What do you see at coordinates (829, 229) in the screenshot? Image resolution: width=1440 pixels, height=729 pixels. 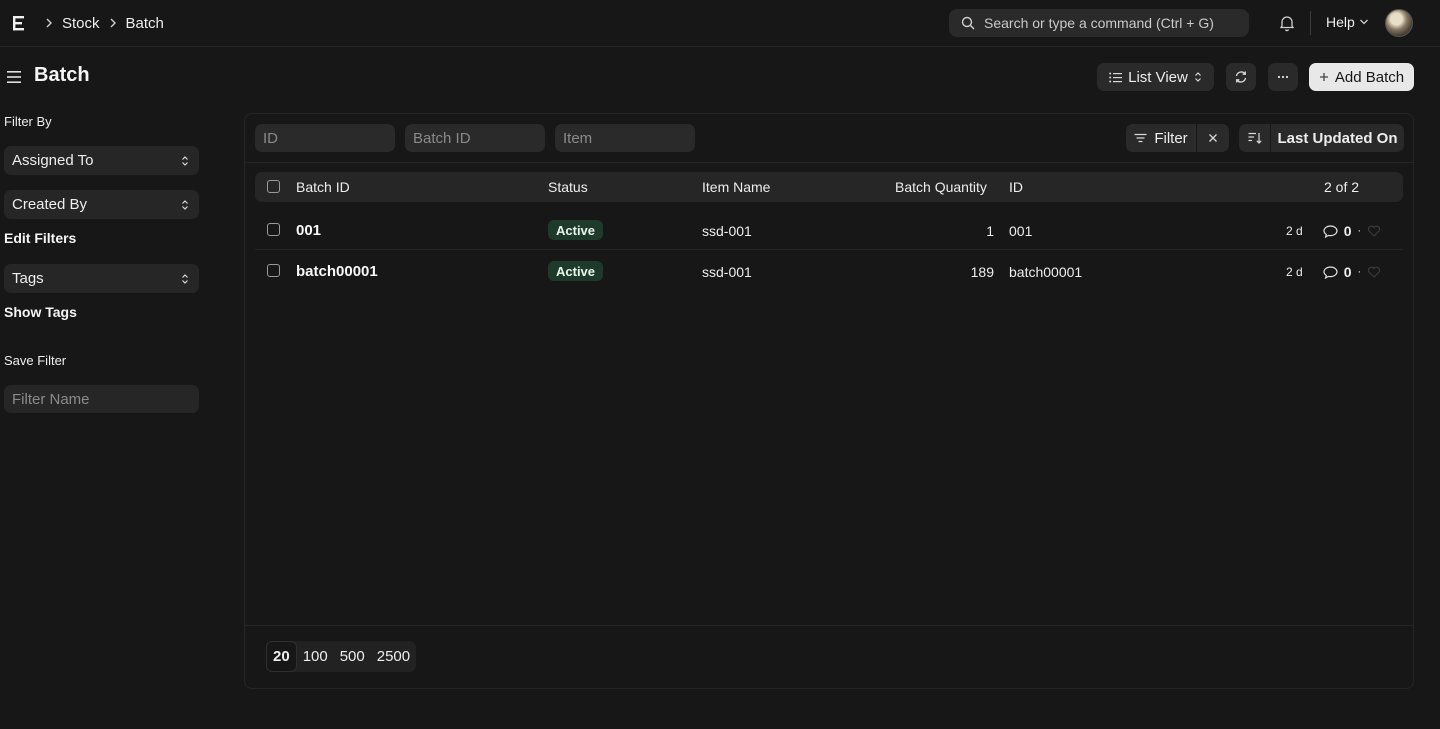 I see `table-row: 001 Active ssd-001 1 001 2 d 0 ·` at bounding box center [829, 229].